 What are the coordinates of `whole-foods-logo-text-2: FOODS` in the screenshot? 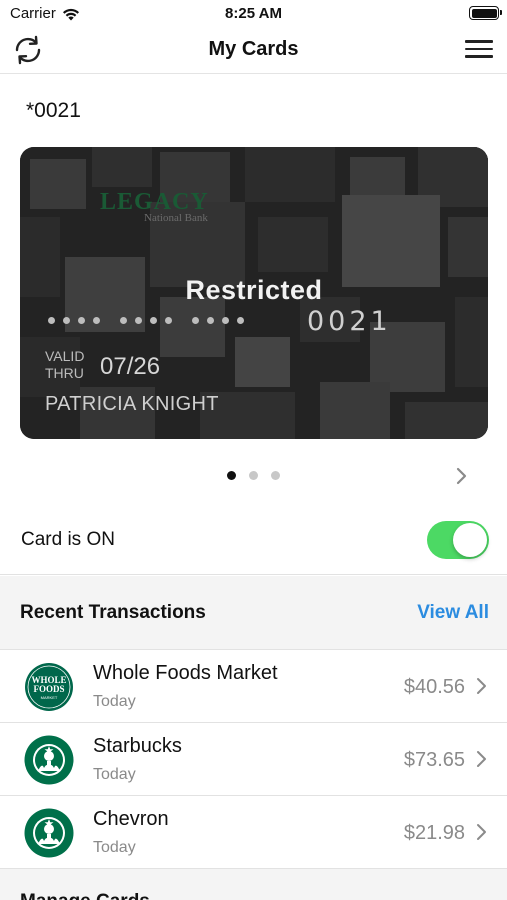 It's located at (48, 689).